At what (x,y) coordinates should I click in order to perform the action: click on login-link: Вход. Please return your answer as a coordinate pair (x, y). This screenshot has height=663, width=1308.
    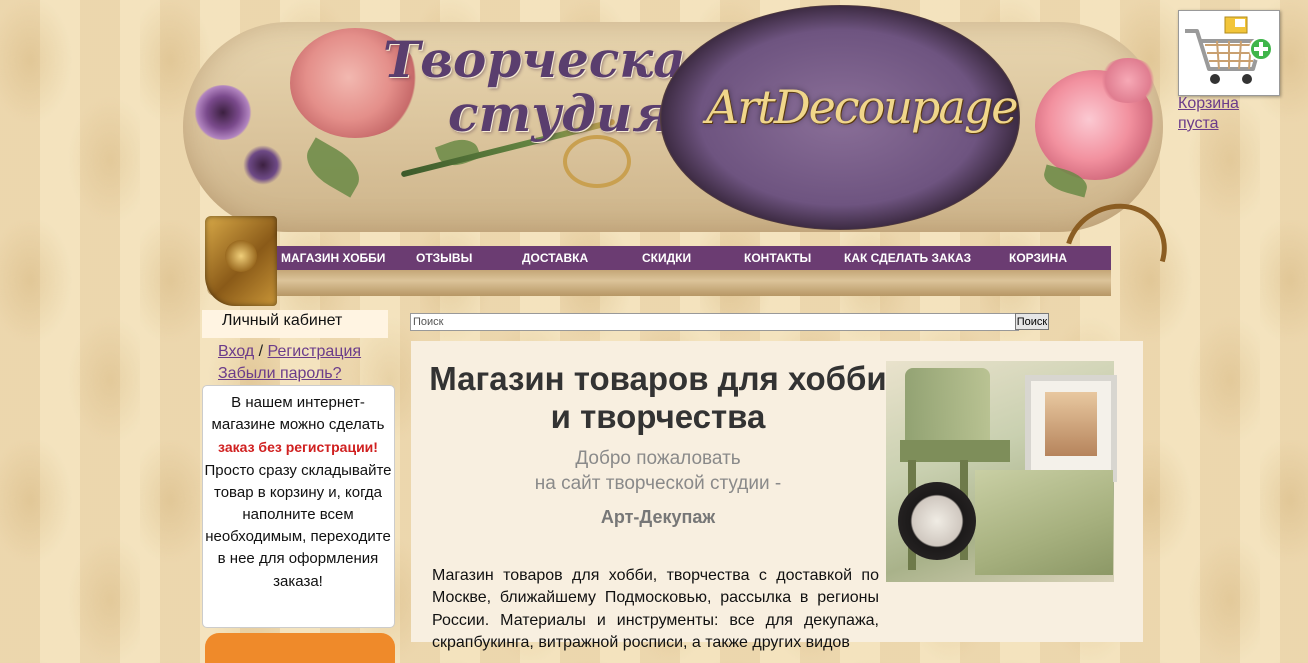
    Looking at the image, I should click on (236, 351).